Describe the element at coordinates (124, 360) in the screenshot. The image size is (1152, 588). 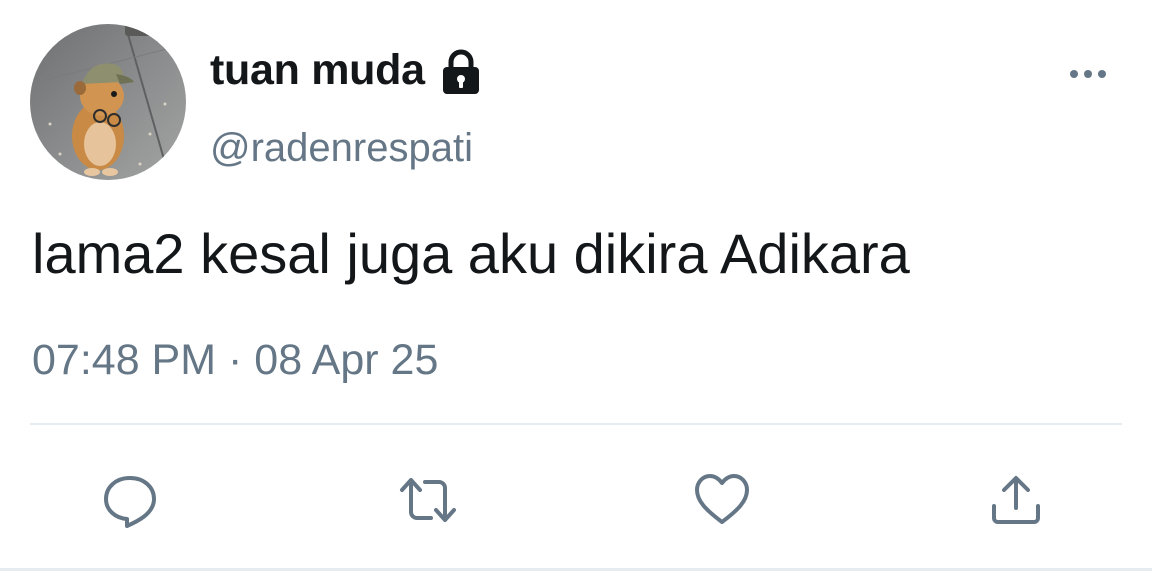
I see `tweet-time: 07:48 PM` at that location.